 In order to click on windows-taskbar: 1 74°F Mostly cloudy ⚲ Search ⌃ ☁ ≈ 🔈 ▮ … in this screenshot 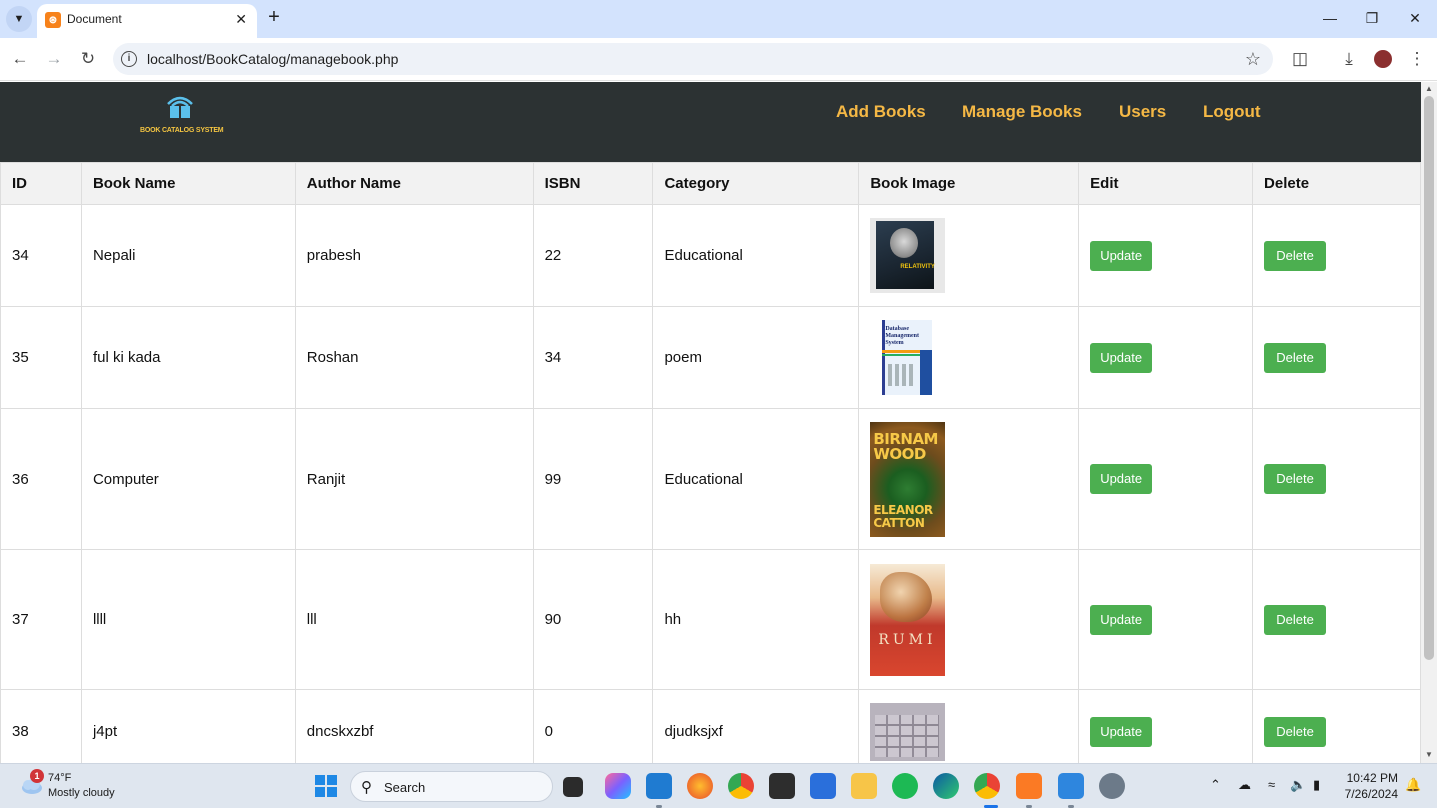, I will do `click(718, 785)`.